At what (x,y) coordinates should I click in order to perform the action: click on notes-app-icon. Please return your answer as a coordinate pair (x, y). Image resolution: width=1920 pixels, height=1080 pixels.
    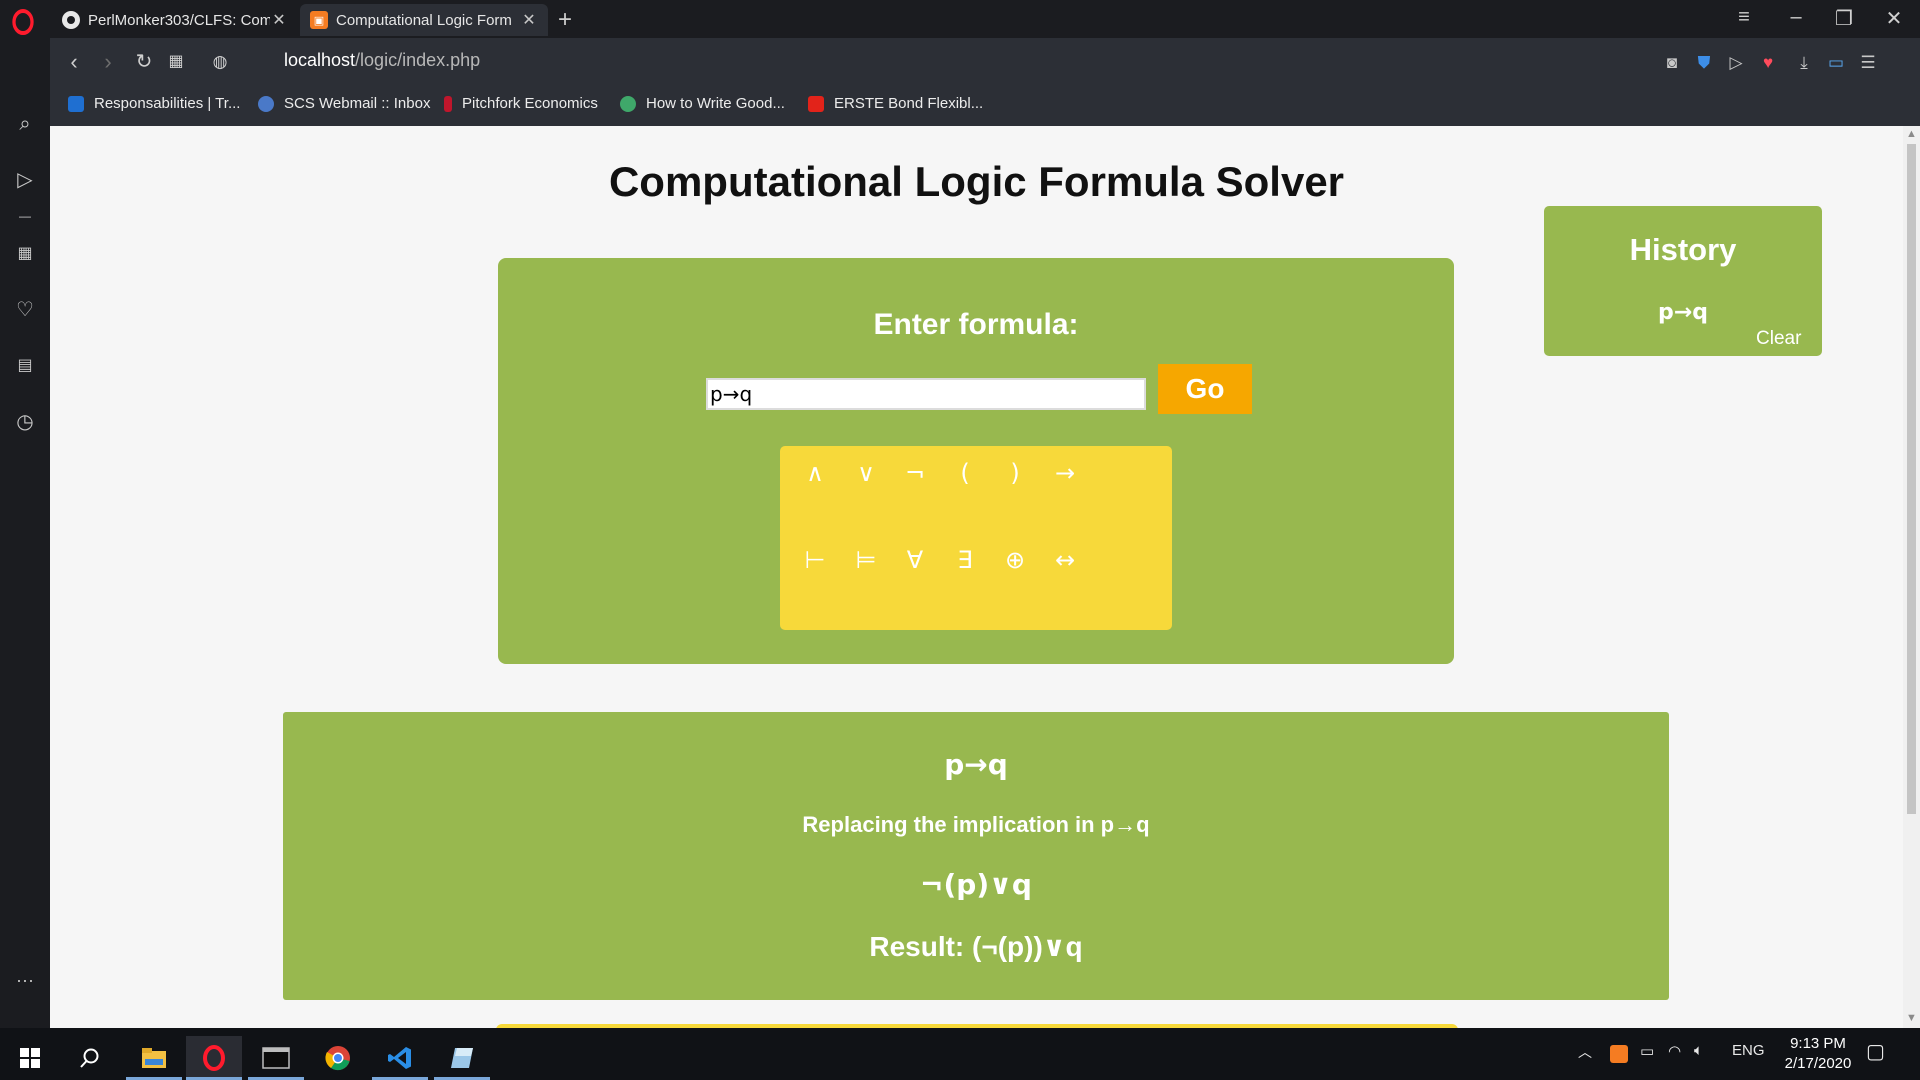
    Looking at the image, I should click on (462, 1058).